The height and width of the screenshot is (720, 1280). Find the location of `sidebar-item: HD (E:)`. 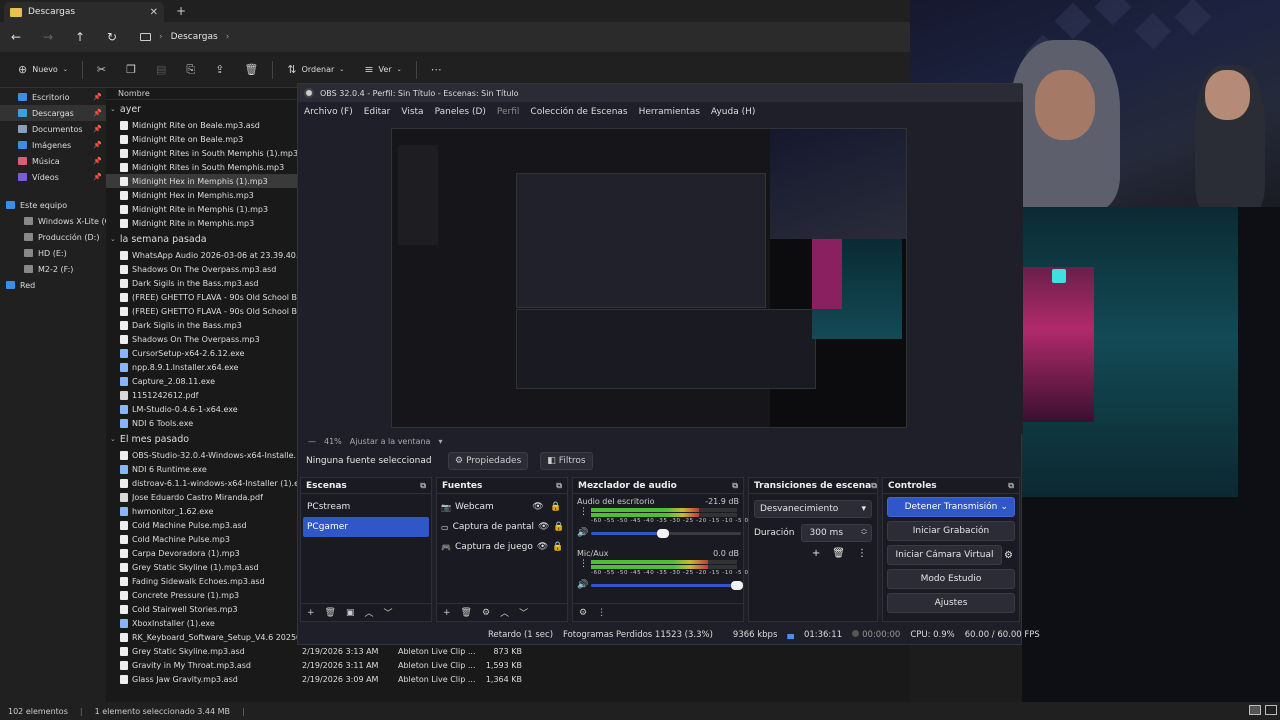

sidebar-item: HD (E:) is located at coordinates (53, 253).